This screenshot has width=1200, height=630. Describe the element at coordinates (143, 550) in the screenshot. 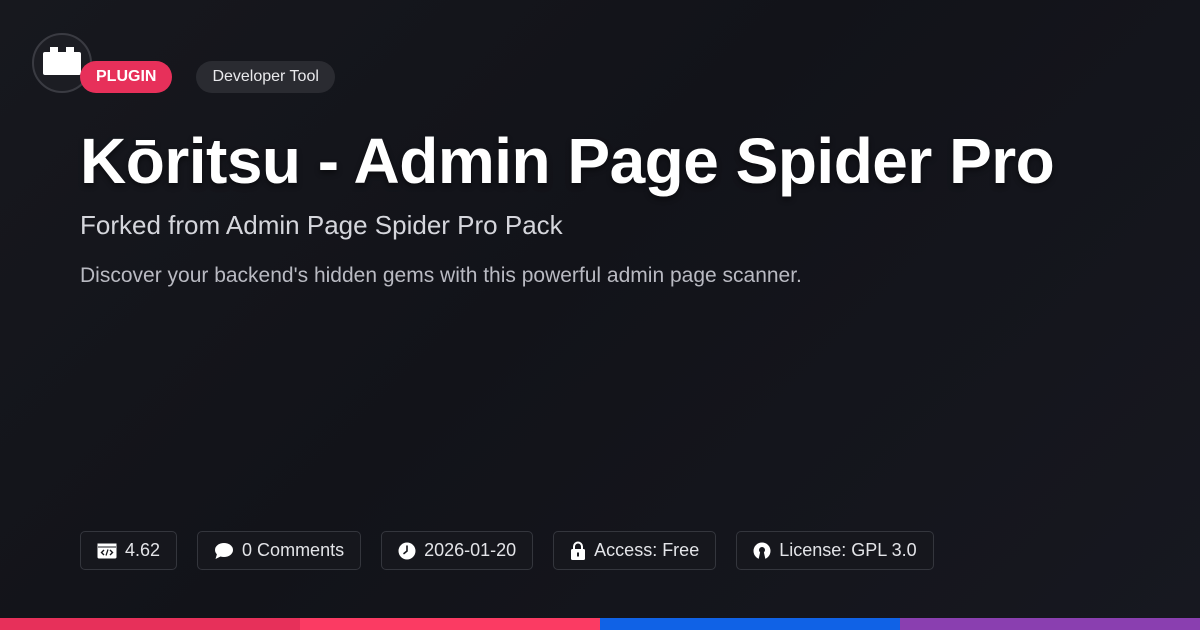

I see `version-value: 4.62` at that location.